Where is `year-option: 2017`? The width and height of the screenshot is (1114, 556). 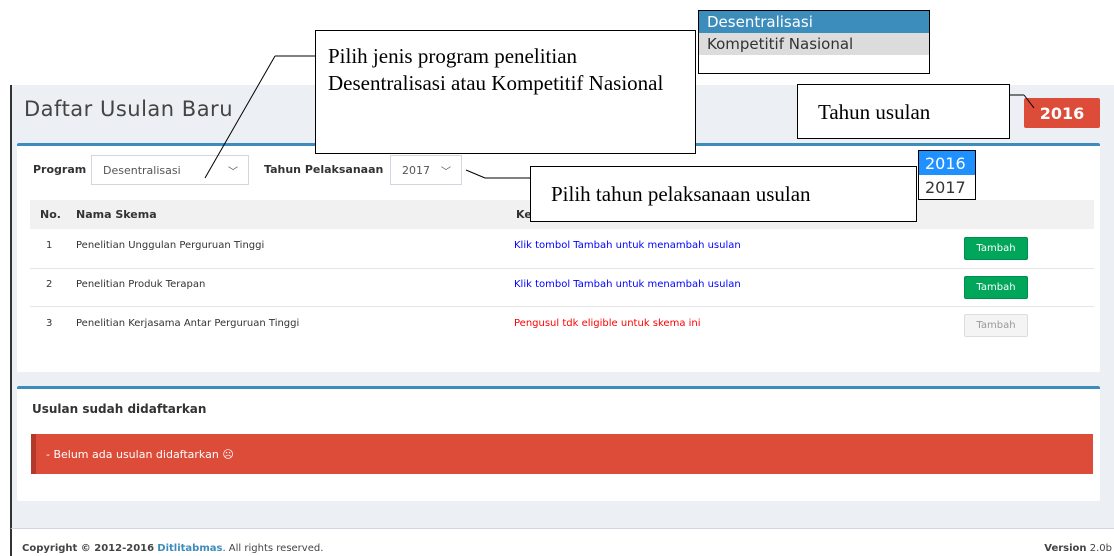 year-option: 2017 is located at coordinates (947, 187).